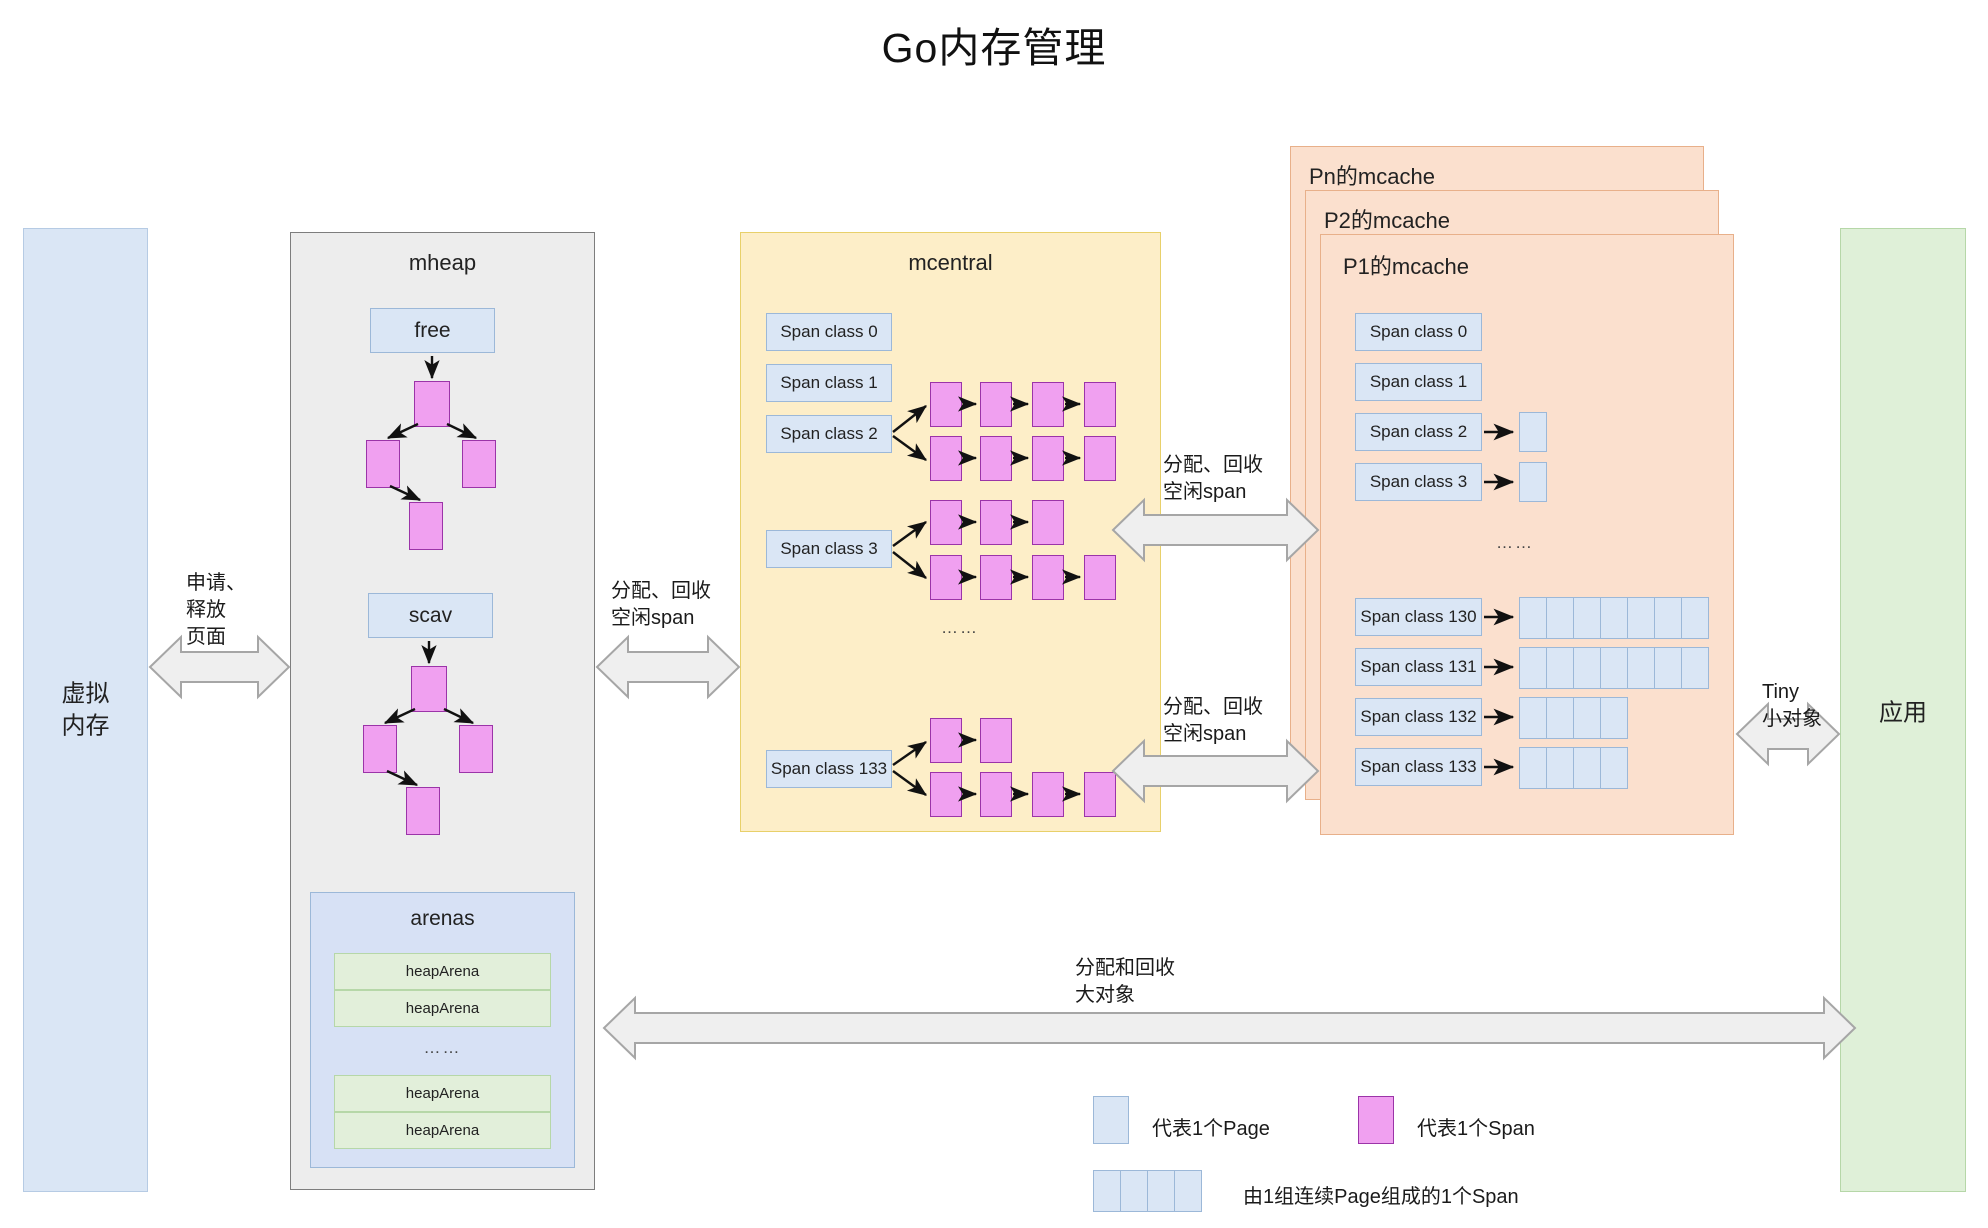 The image size is (1988, 1228). I want to click on mheap-title: mheap, so click(442, 262).